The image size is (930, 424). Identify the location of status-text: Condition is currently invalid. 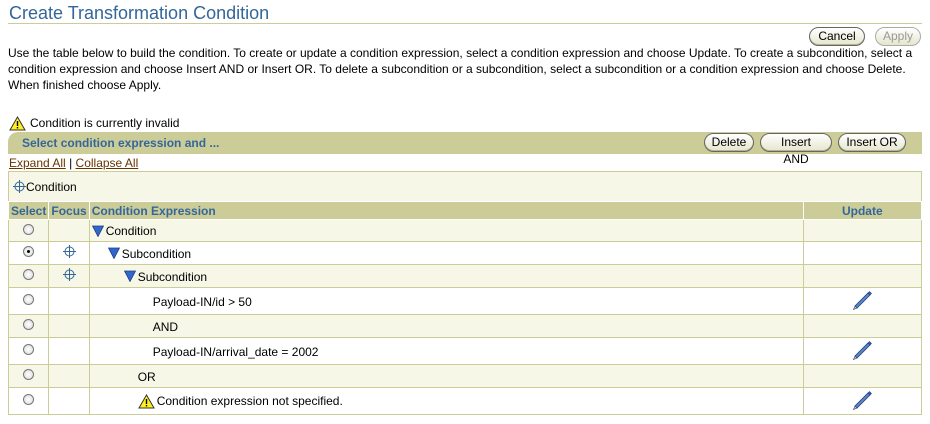
(105, 123).